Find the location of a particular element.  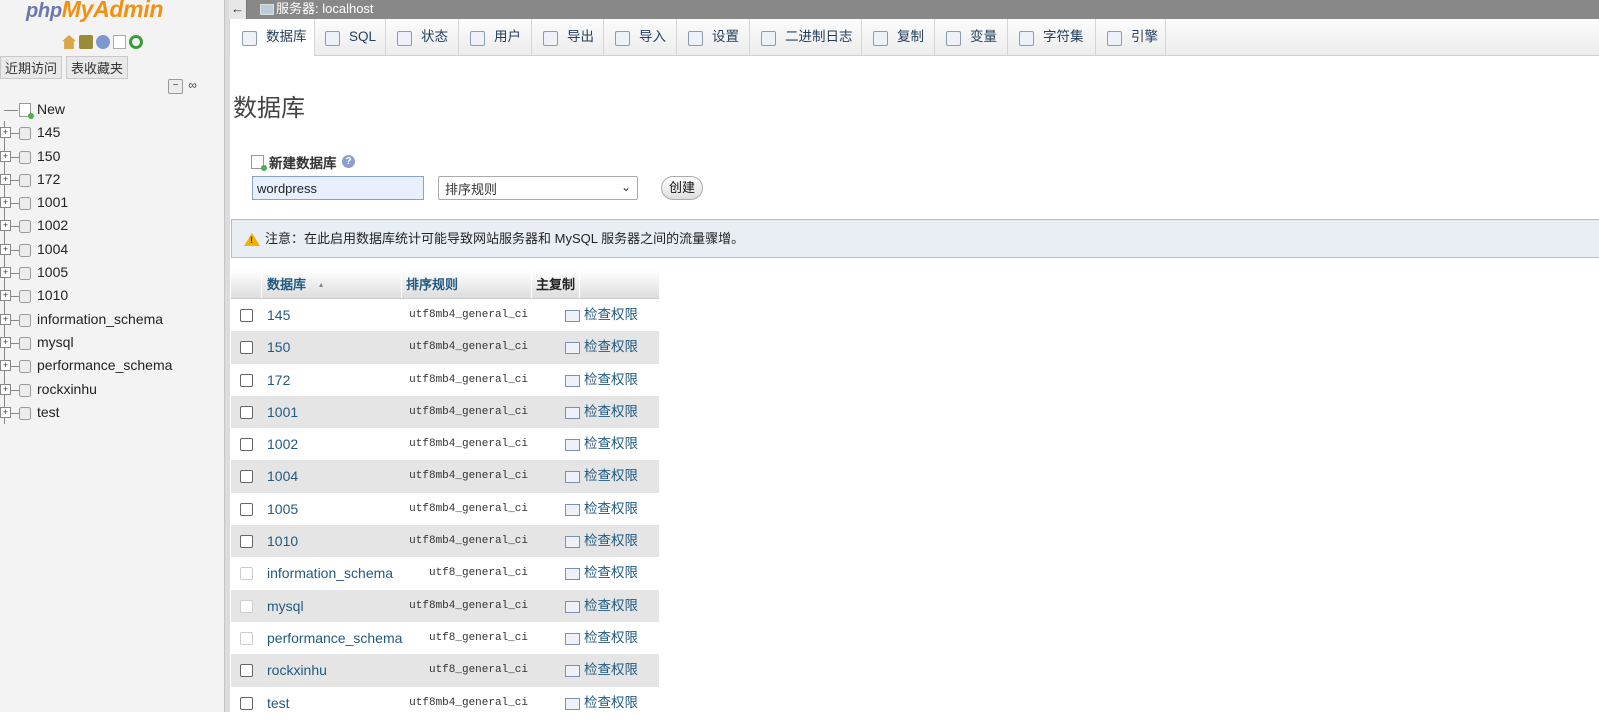

tree-db-label: information_schema is located at coordinates (100, 319).